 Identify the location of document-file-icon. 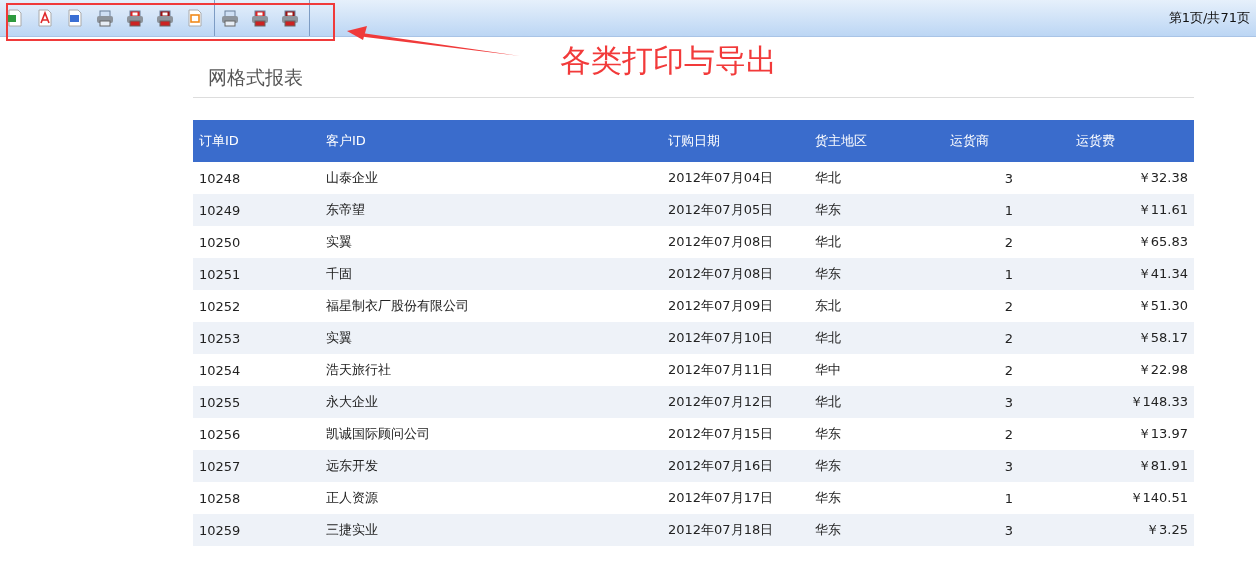
(75, 18).